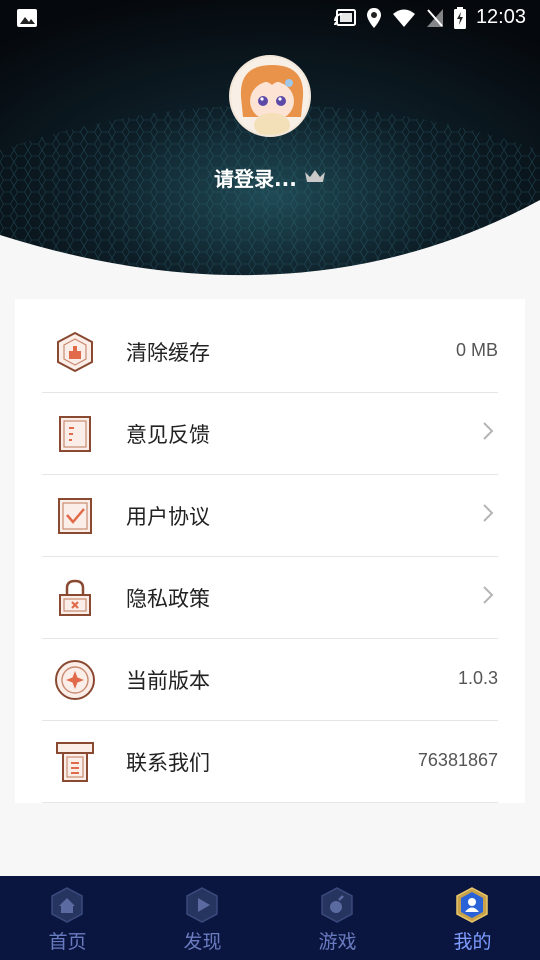 Image resolution: width=540 pixels, height=960 pixels. What do you see at coordinates (202, 907) in the screenshot?
I see `play-icon` at bounding box center [202, 907].